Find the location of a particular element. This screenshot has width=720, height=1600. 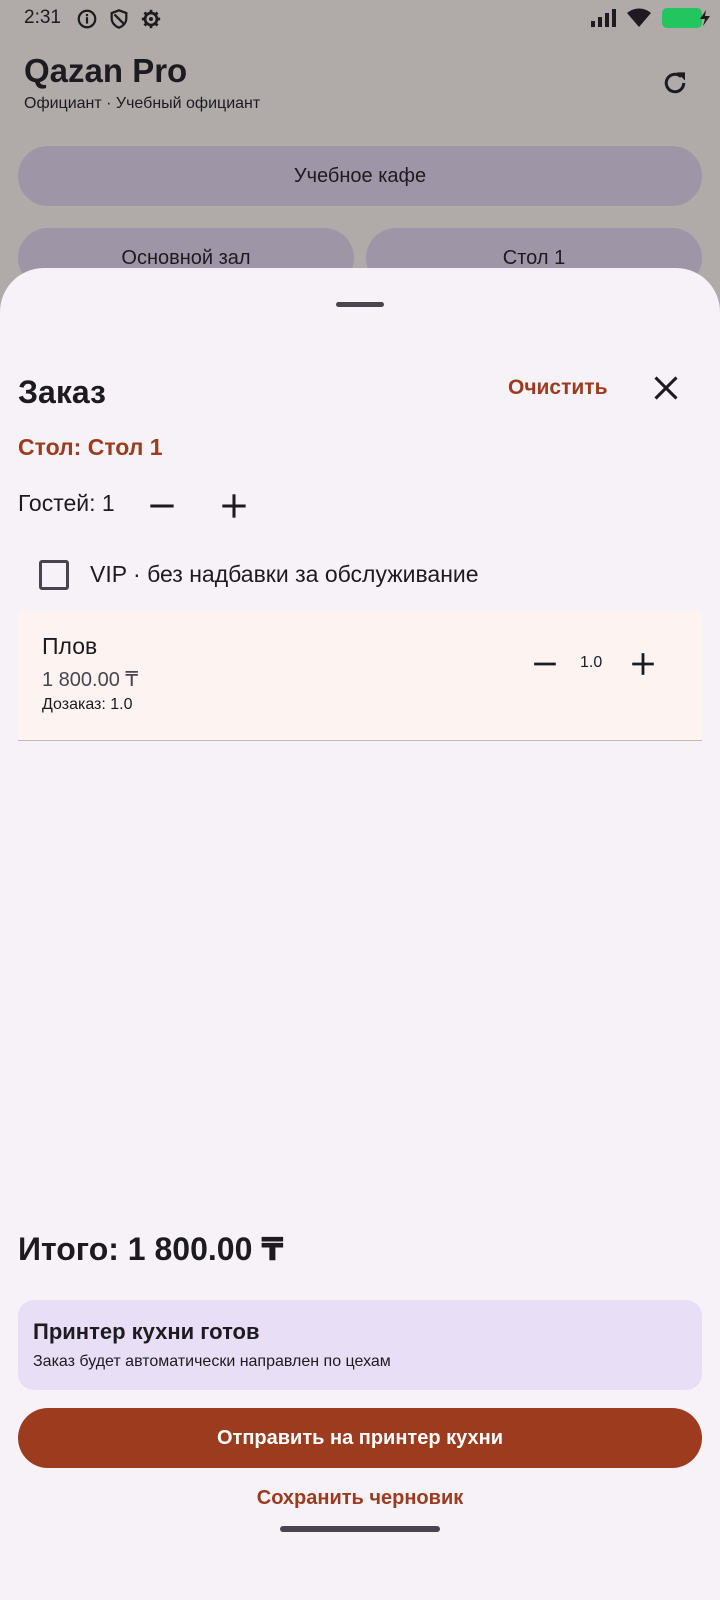

refresh-icon is located at coordinates (675, 83).